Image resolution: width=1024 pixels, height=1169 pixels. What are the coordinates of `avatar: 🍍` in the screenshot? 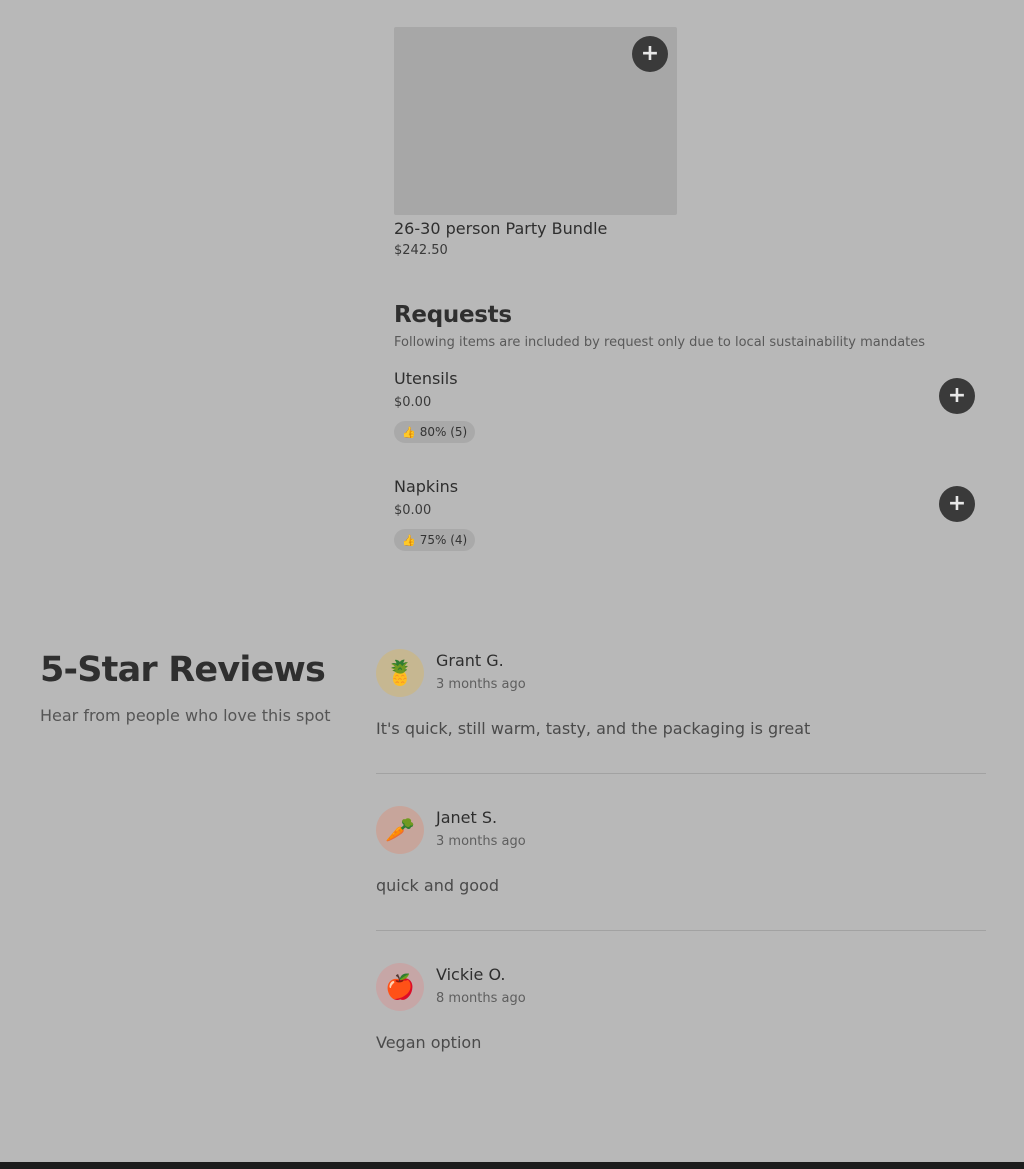 It's located at (400, 673).